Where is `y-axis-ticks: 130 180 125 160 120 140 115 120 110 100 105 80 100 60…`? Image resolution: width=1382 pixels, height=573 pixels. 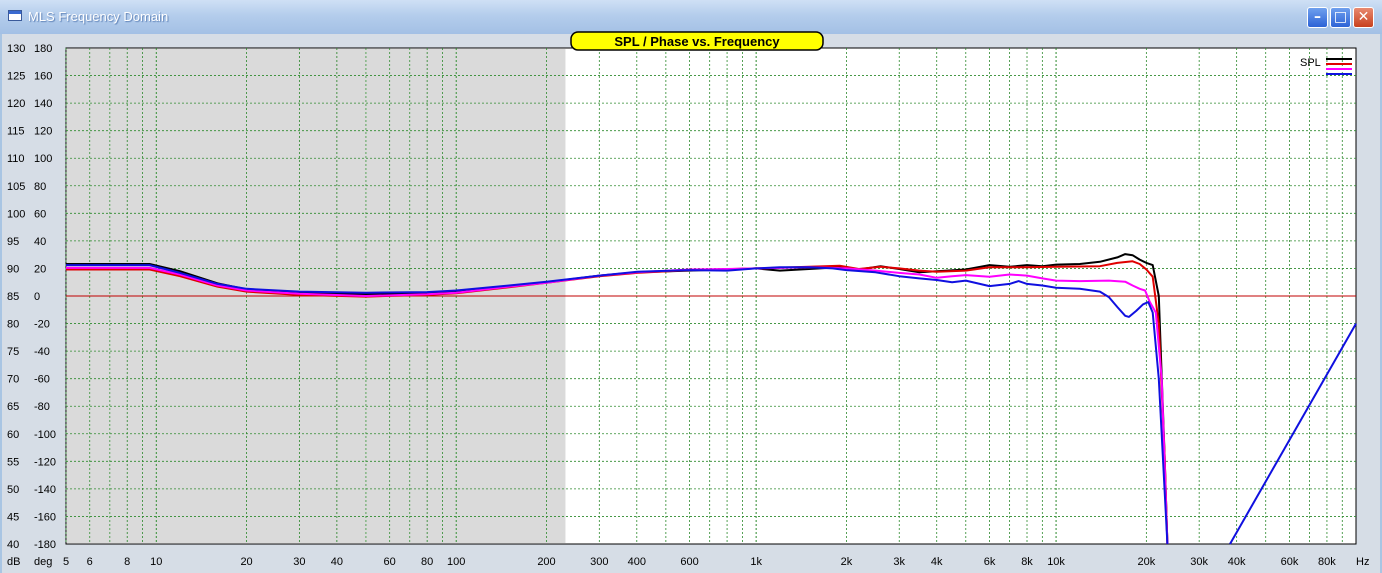
y-axis-ticks: 130 180 125 160 120 140 115 120 110 100 105 80 100 60… is located at coordinates (31, 297).